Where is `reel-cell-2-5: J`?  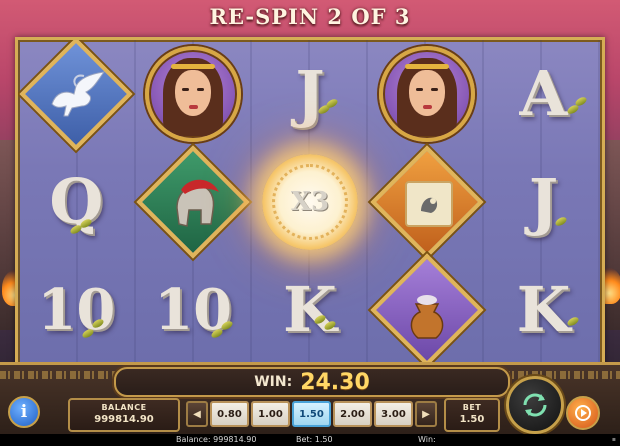 reel-cell-2-5: J is located at coordinates (543, 202).